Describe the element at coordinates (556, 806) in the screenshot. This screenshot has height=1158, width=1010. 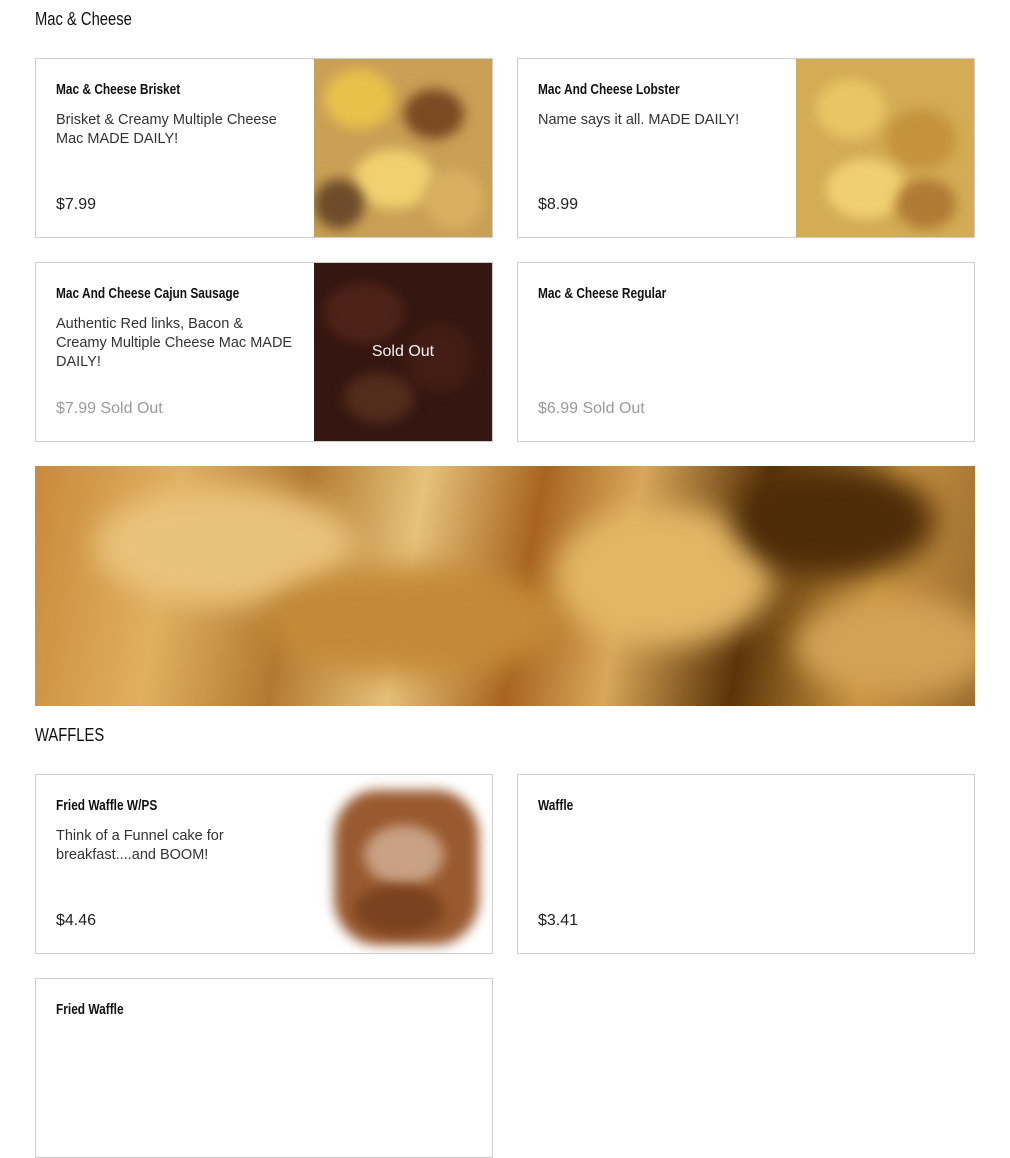
I see `item-name: Waffle` at that location.